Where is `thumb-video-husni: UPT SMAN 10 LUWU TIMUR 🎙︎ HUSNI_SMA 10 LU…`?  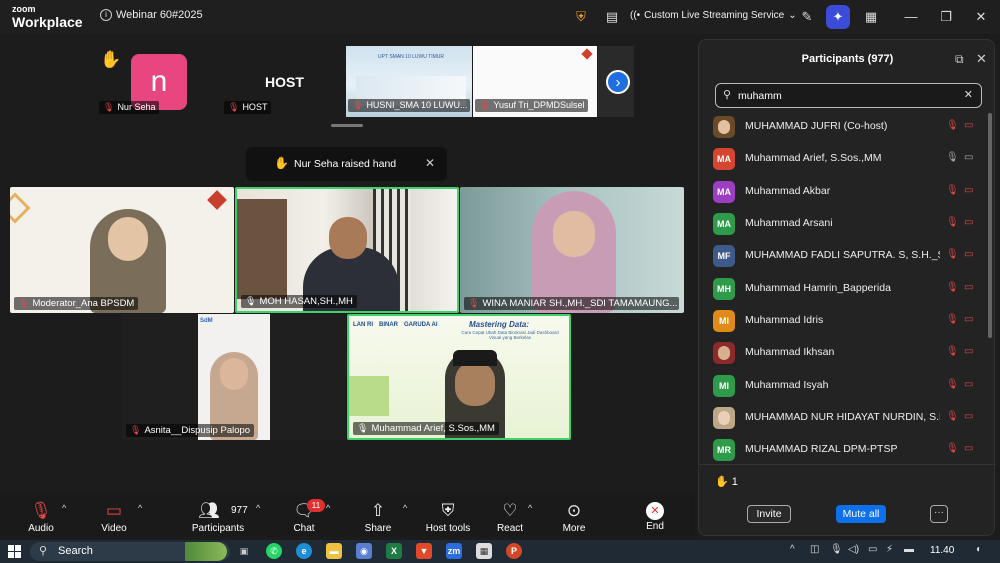
thumb-video-husni: UPT SMAN 10 LUWU TIMUR 🎙︎ HUSNI_SMA 10 LU… is located at coordinates (409, 81).